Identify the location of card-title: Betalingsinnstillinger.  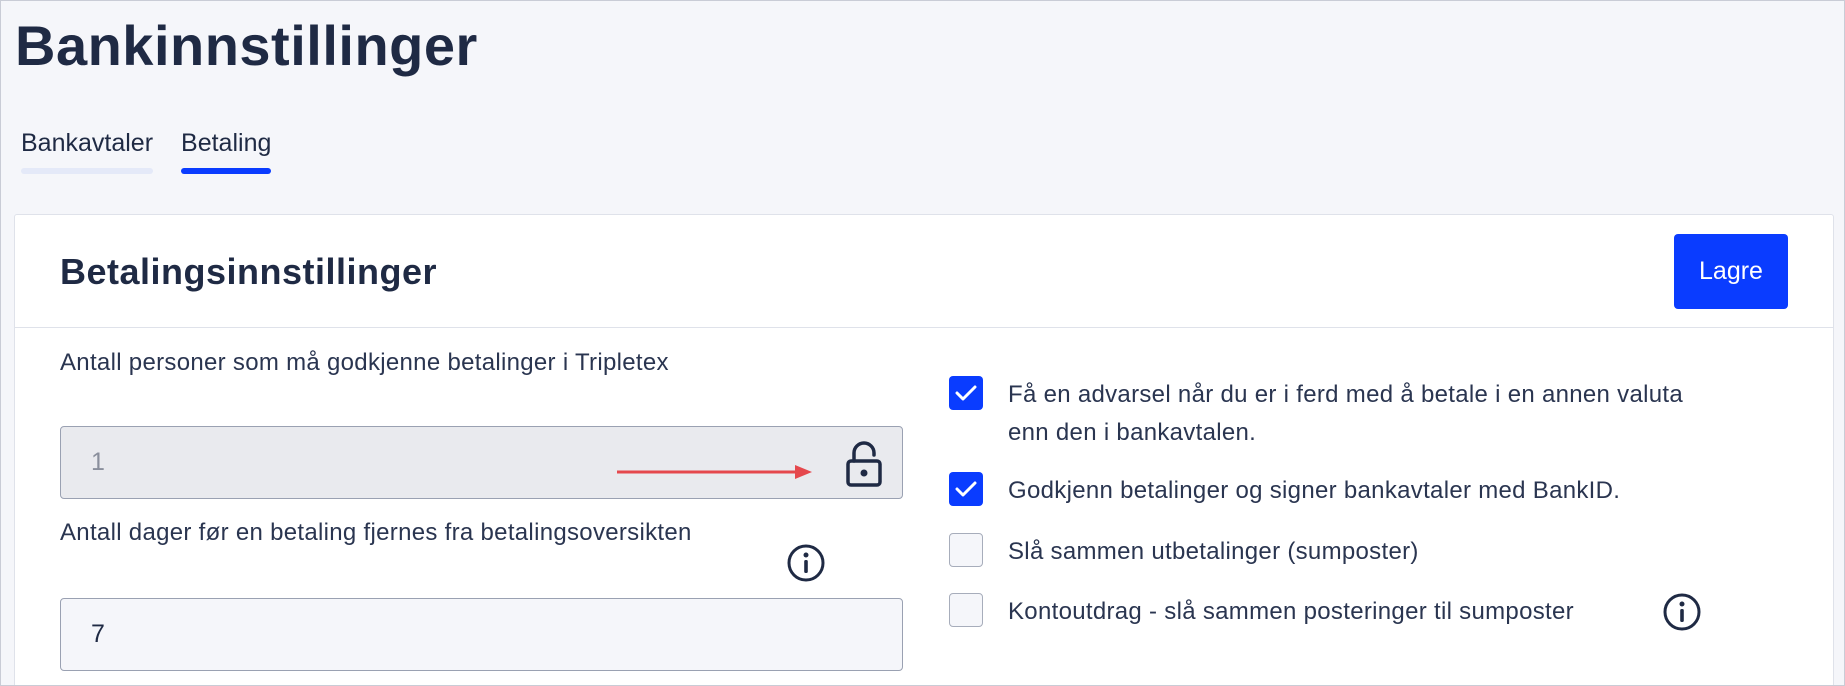
(249, 271).